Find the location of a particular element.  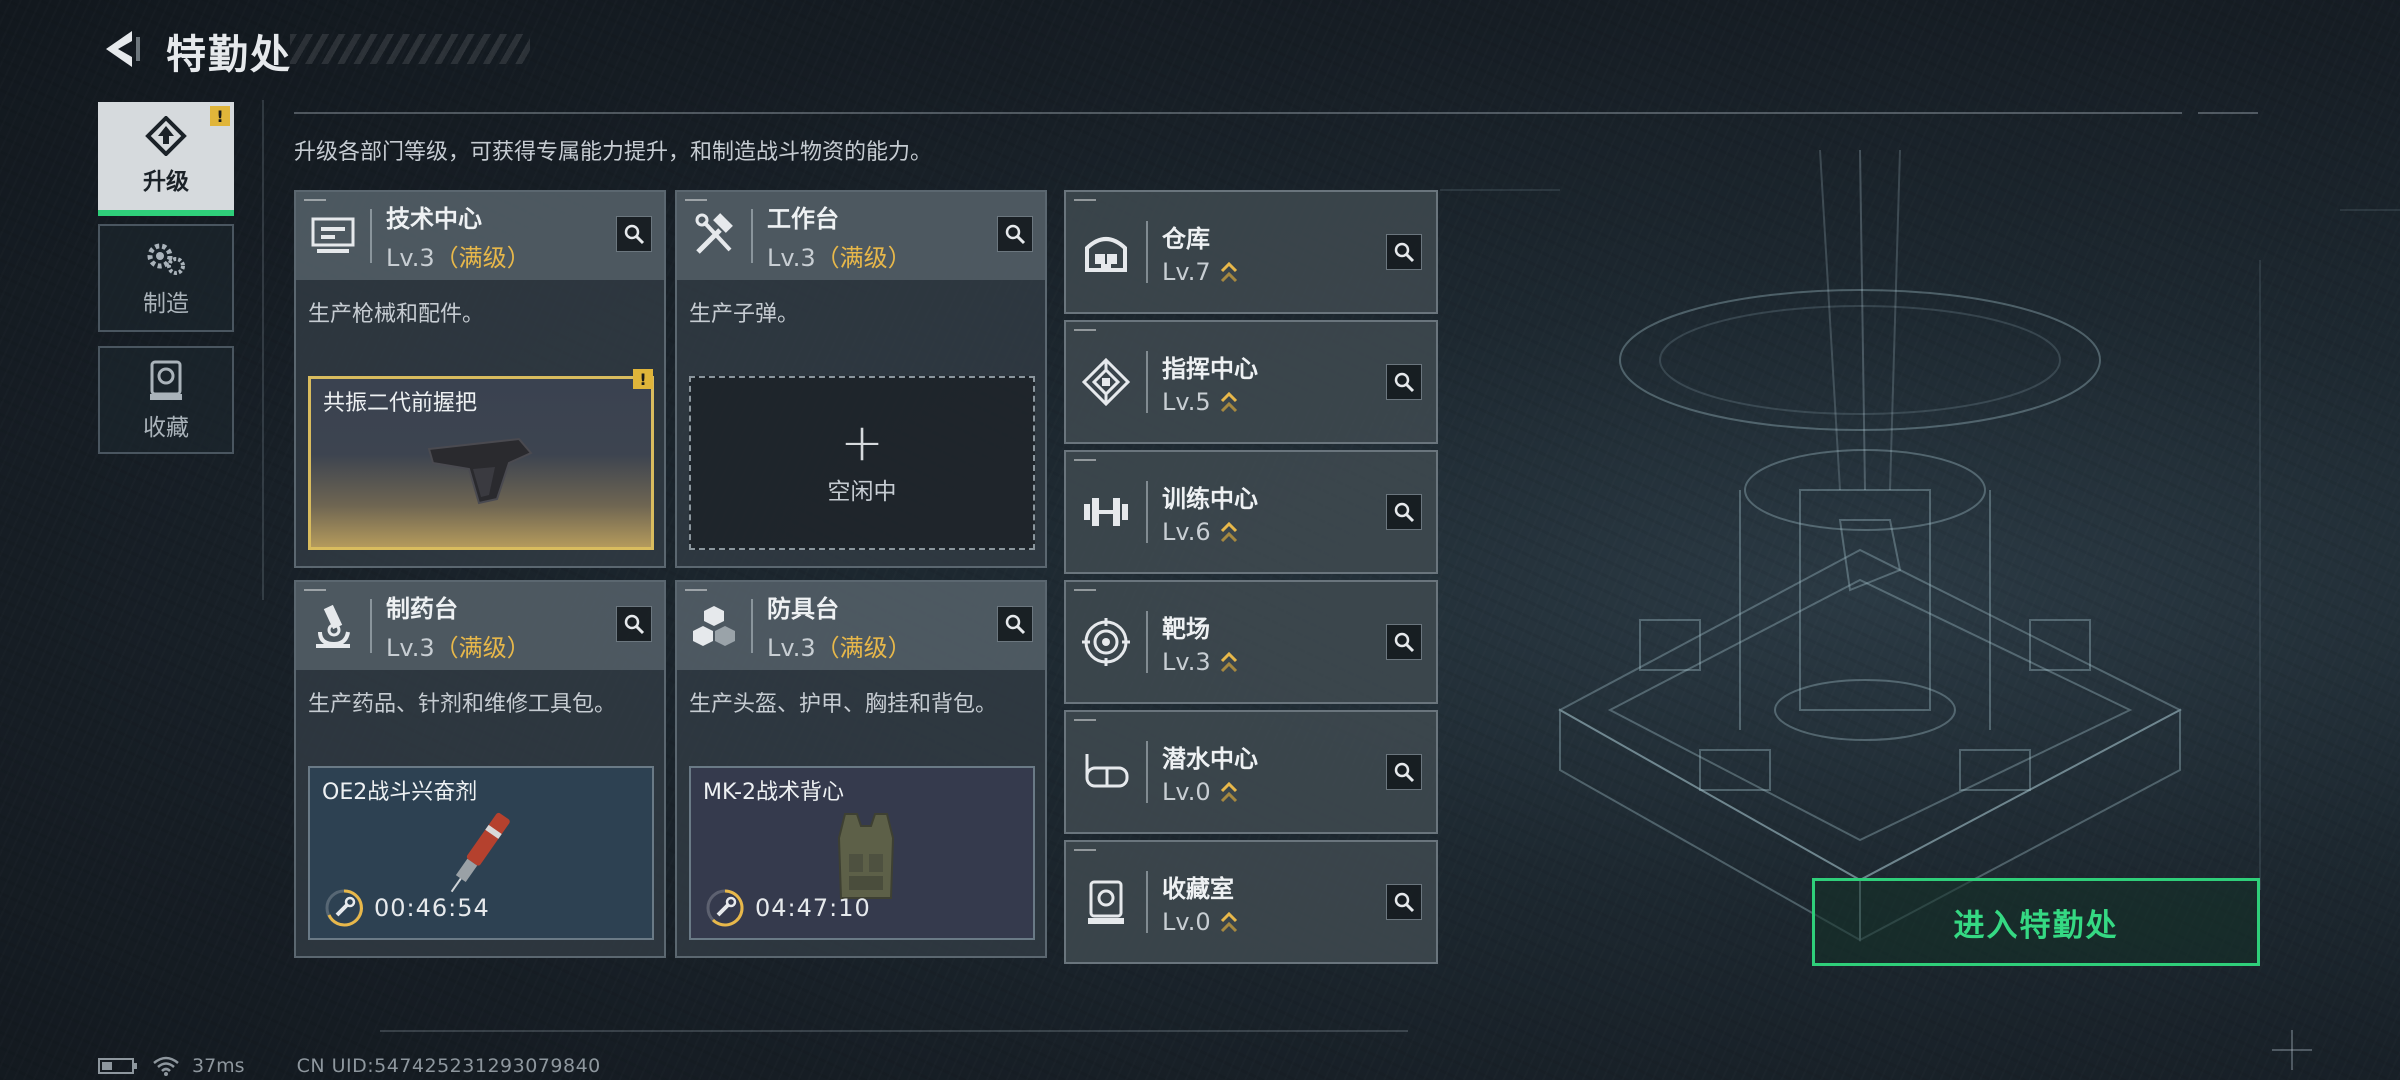

nav-label-craft: 制造 is located at coordinates (166, 304).